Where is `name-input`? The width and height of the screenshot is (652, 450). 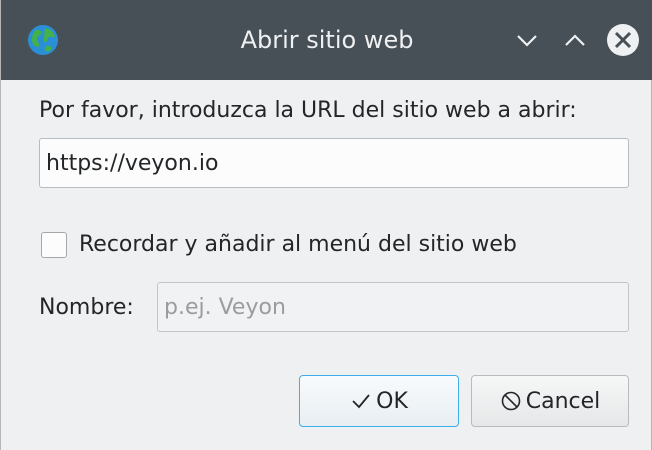
name-input is located at coordinates (393, 307).